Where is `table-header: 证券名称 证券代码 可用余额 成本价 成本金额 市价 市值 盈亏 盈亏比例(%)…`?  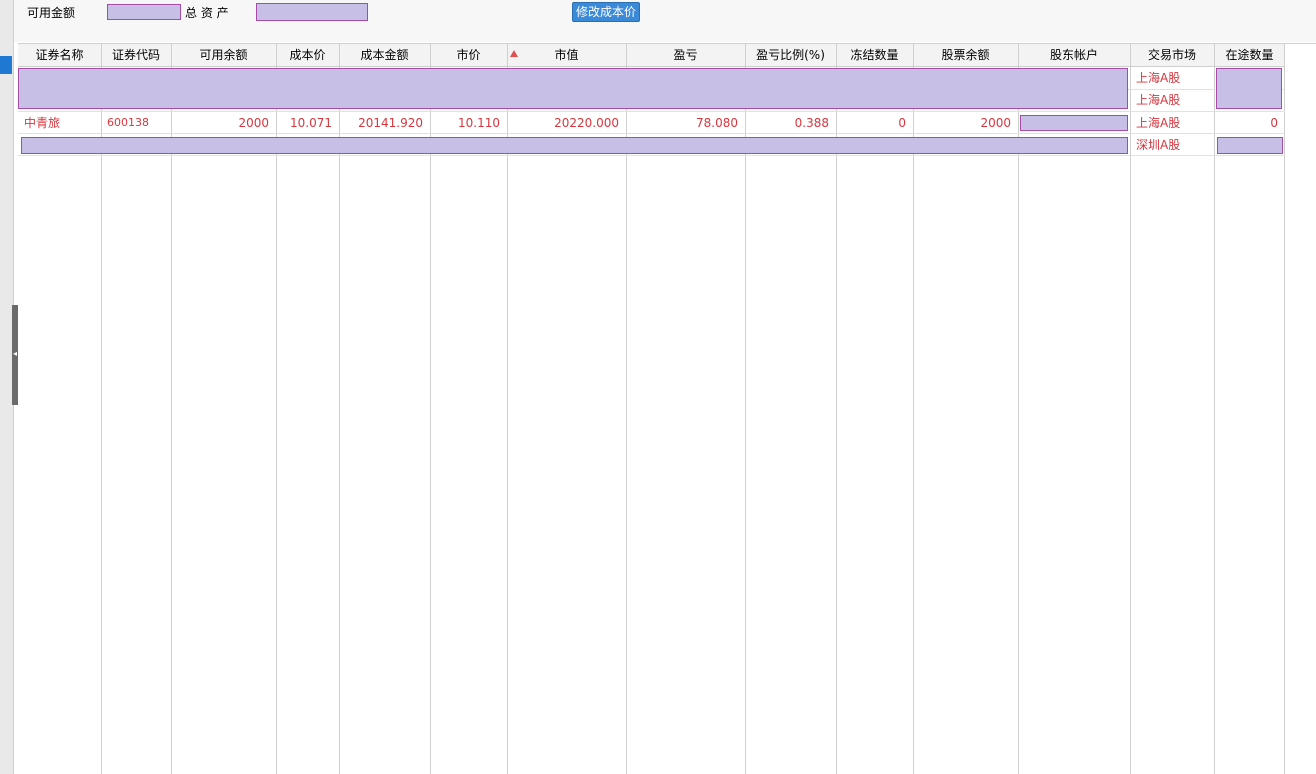
table-header: 证券名称 证券代码 可用余额 成本价 成本金额 市价 市值 盈亏 盈亏比例(%)… is located at coordinates (651, 55).